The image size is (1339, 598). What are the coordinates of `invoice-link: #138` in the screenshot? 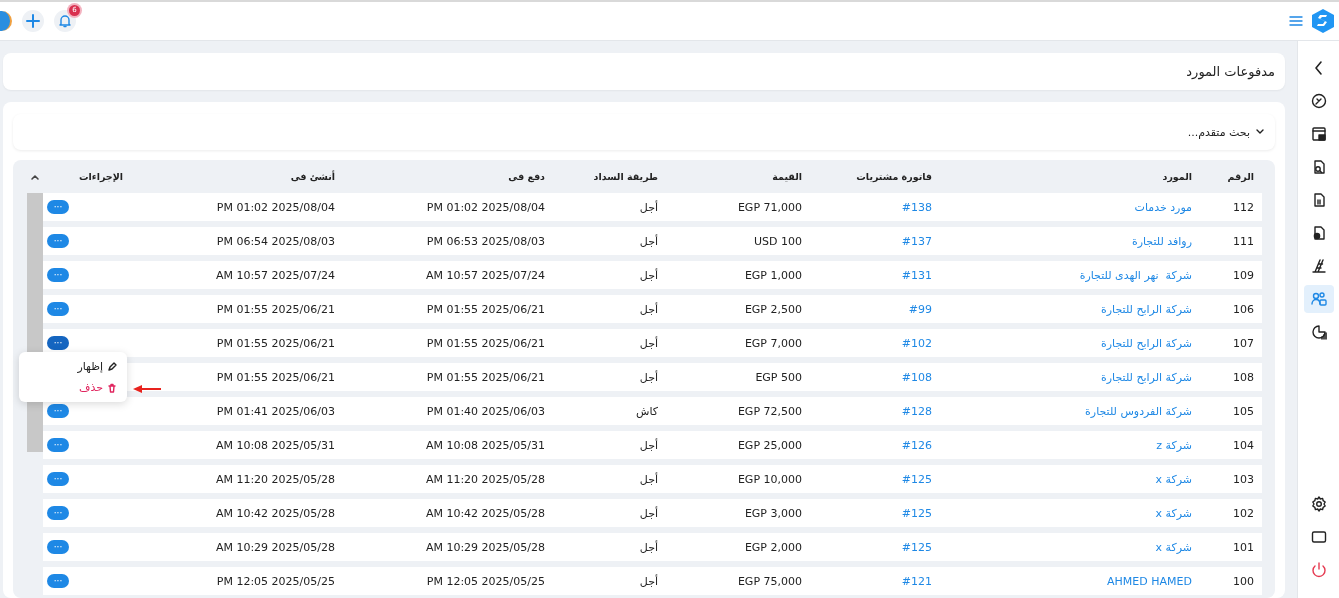 It's located at (916, 207).